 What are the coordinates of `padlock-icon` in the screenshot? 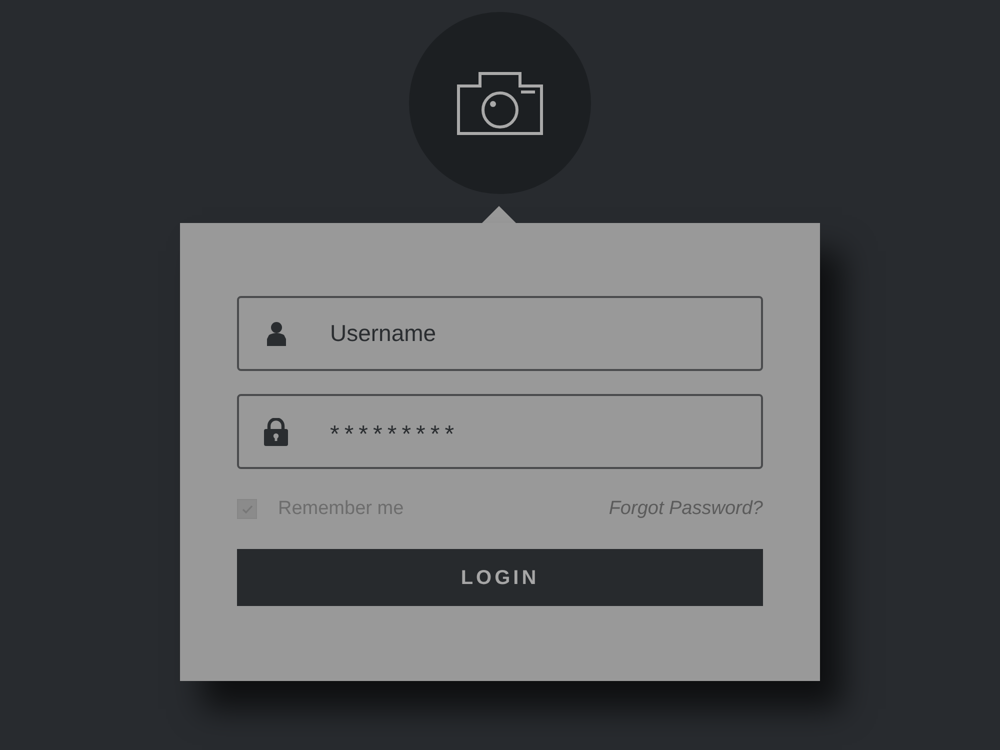 It's located at (276, 432).